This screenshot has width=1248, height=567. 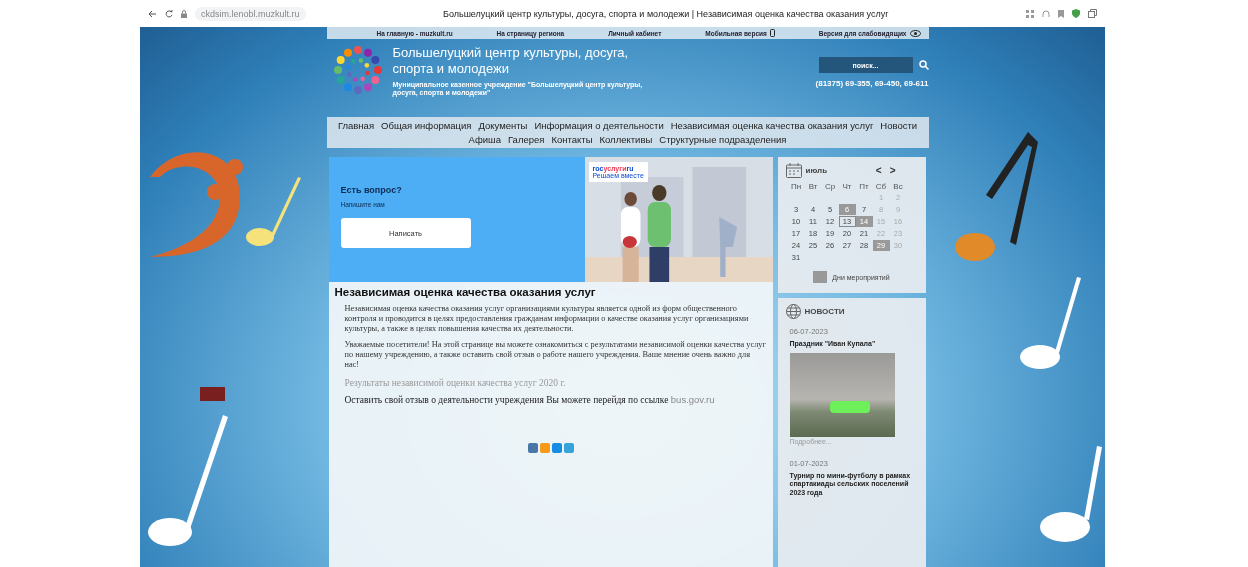 I want to click on article-paragraph: Независимая оценка качества оказания услуг организациями культуры является одной из форм общественного контроля и проводится в целях предоставления гражданам информации о качестве оказания услуг организациями культуры, а также в целях повышения качества их деятельности., so click(x=547, y=319).